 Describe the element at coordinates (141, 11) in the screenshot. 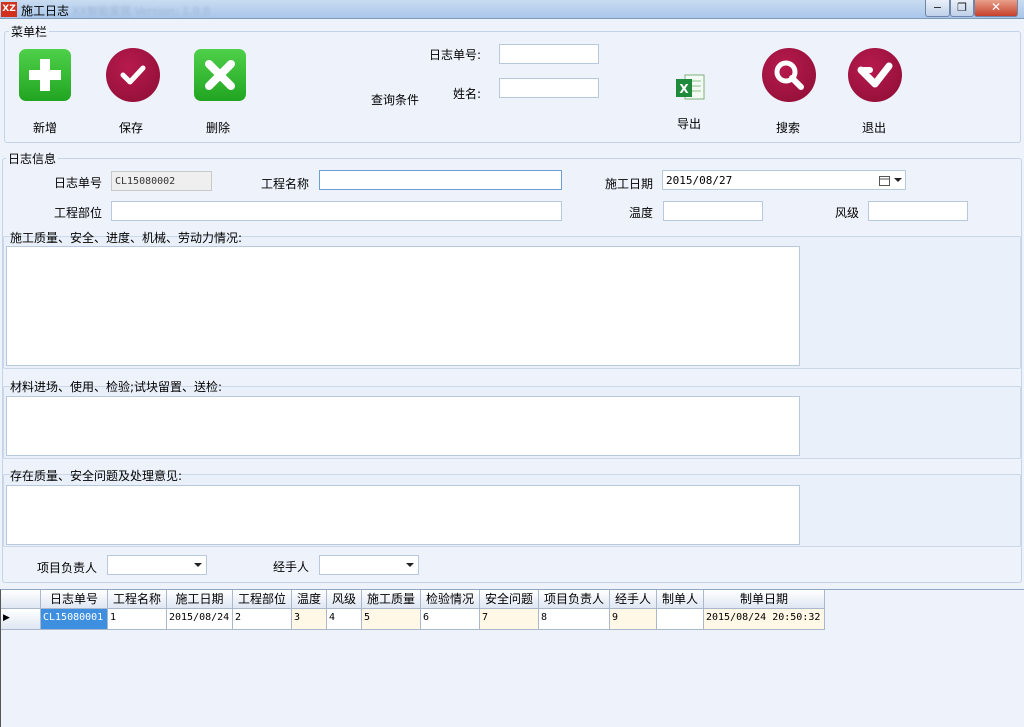

I see `window-title-suffix: XX智能家居 Version: 1.0.0` at that location.